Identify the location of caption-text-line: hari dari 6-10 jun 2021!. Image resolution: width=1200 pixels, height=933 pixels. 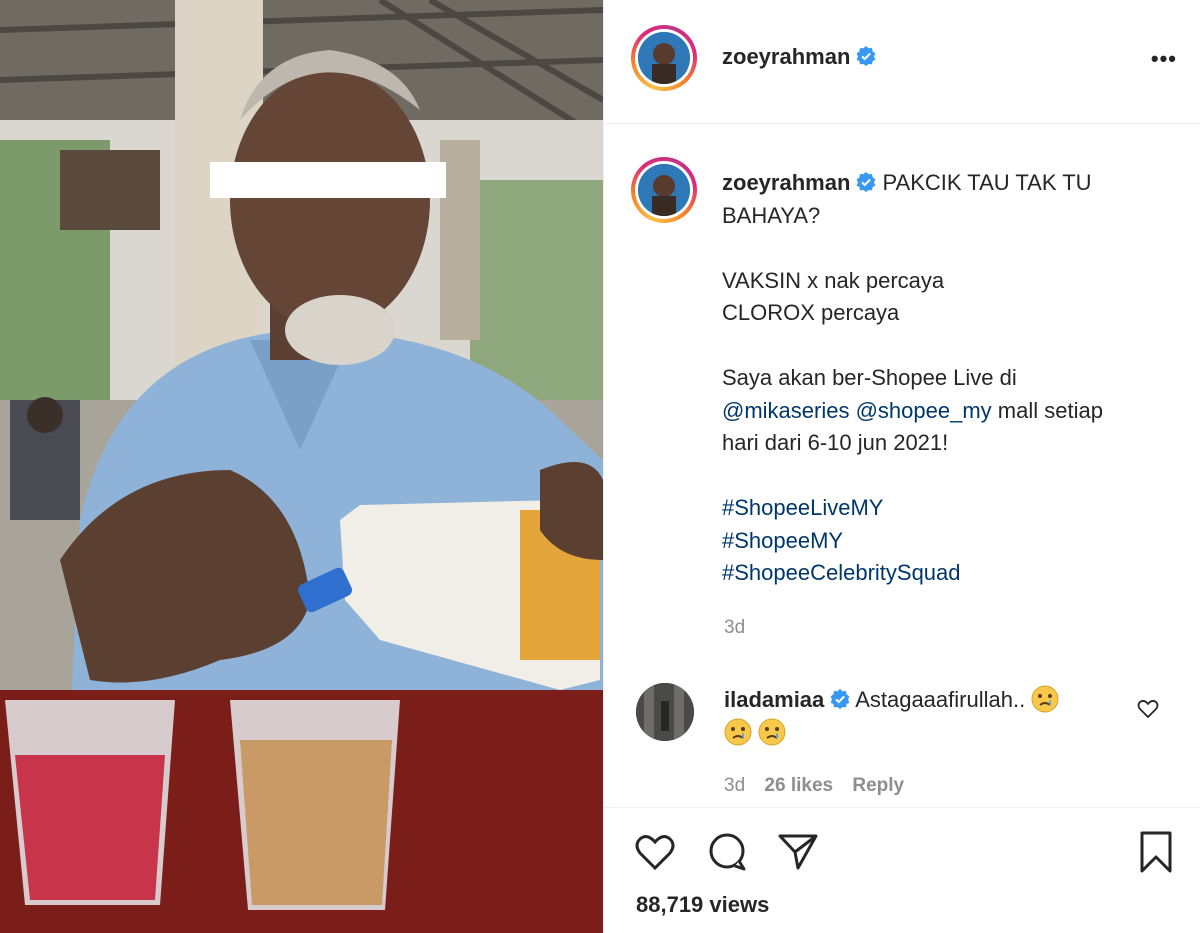
(835, 442).